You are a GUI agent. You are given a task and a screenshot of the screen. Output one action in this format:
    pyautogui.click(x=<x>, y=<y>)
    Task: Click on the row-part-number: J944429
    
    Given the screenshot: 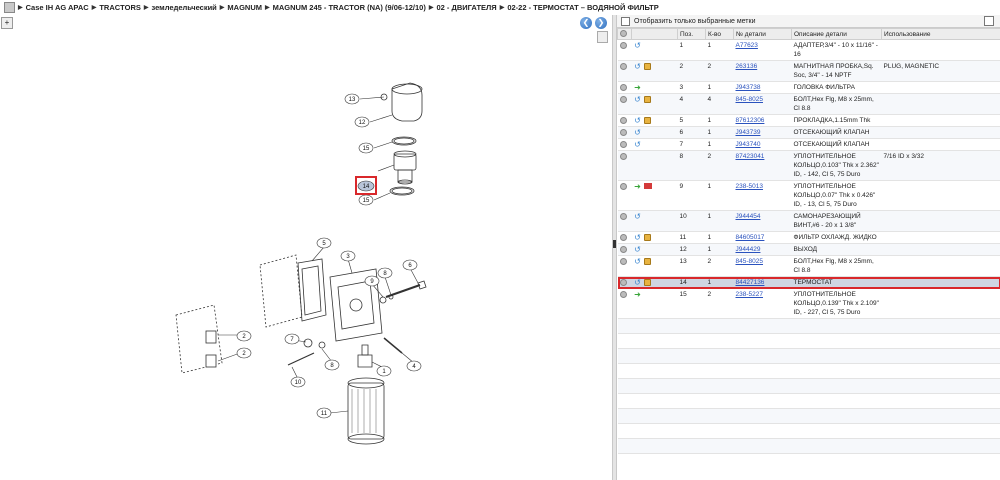 What is the action you would take?
    pyautogui.click(x=762, y=249)
    